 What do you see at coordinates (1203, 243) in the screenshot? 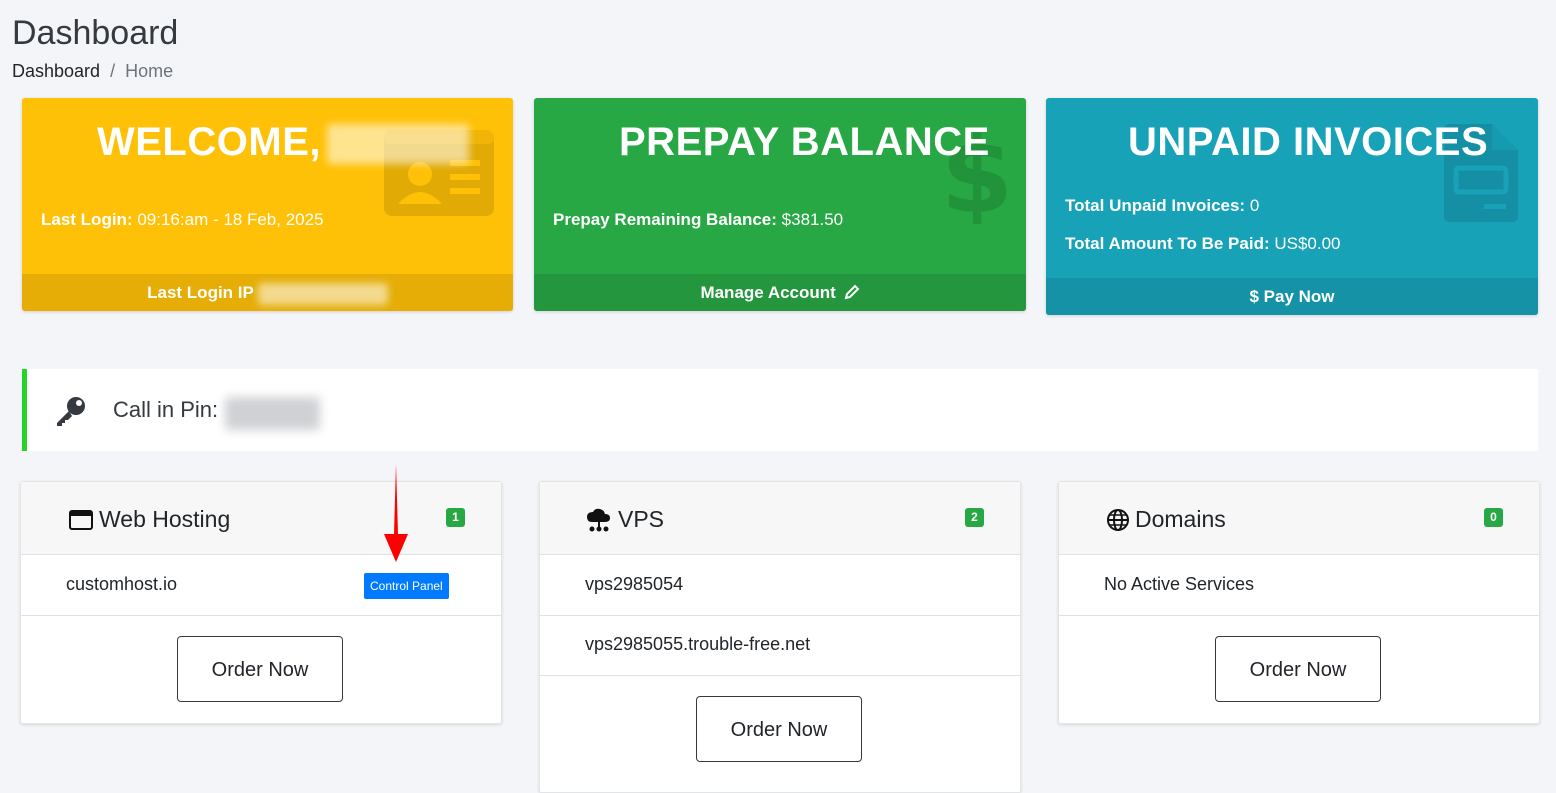
I see `amount-due-line: Total Amount To Be Paid: US$0.00` at bounding box center [1203, 243].